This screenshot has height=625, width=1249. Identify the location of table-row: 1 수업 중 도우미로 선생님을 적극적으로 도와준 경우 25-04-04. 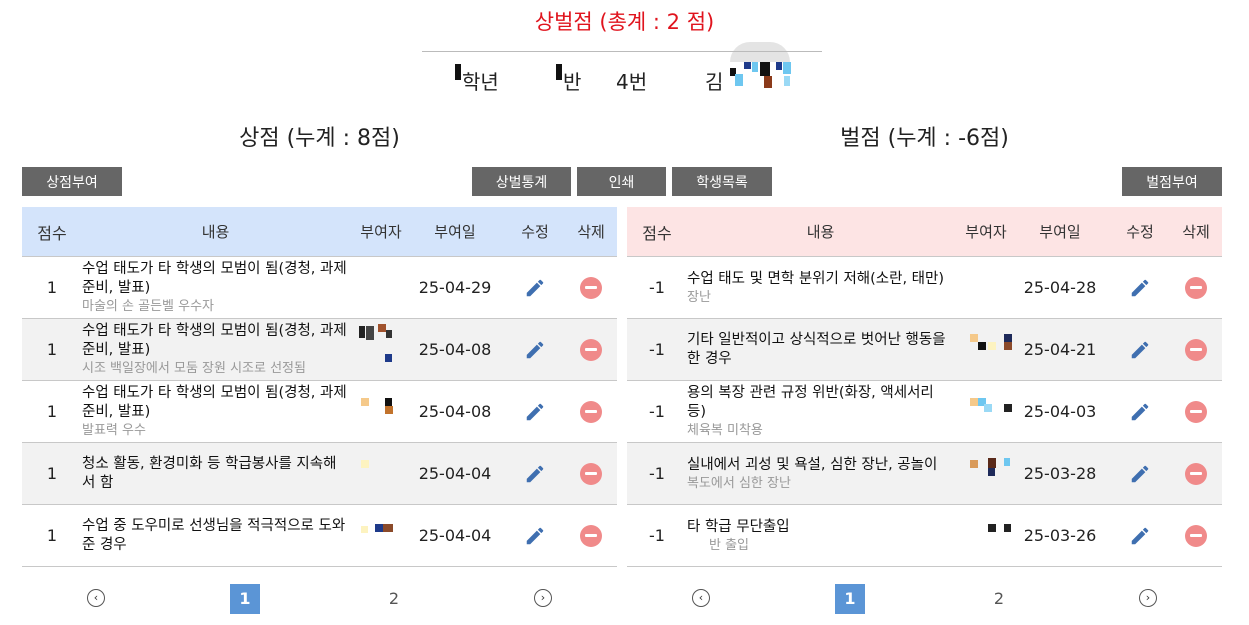
(319, 536).